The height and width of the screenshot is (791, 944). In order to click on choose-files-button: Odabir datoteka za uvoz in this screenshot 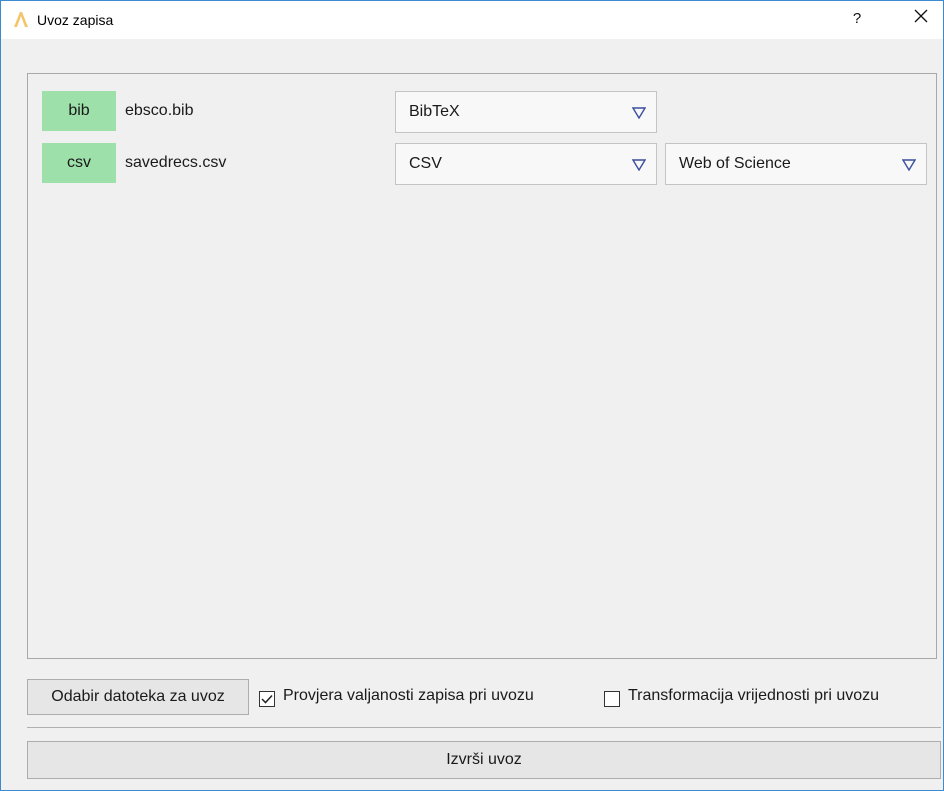, I will do `click(138, 697)`.